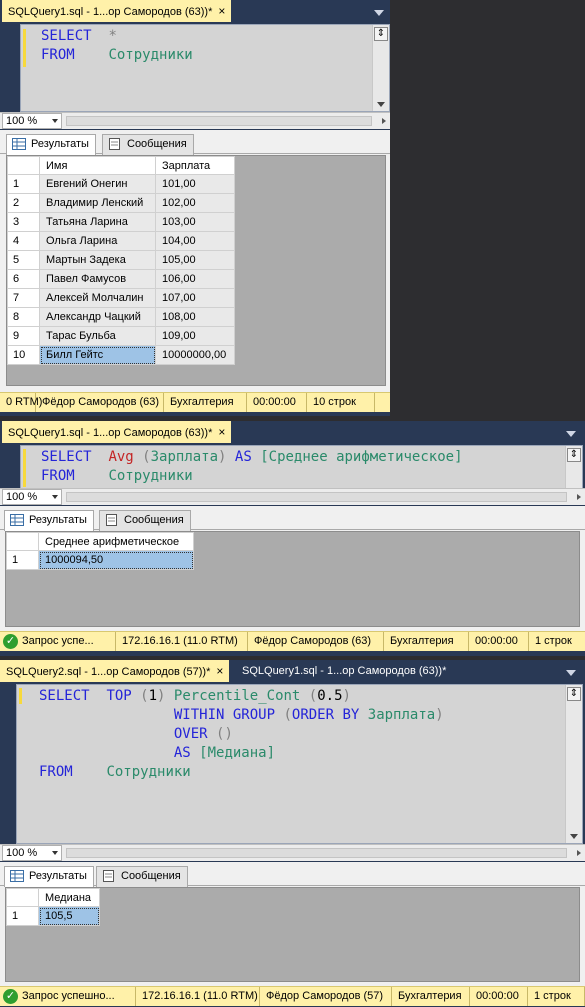 The width and height of the screenshot is (585, 1007). Describe the element at coordinates (195, 184) in the screenshot. I see `table-cell: 101,00` at that location.